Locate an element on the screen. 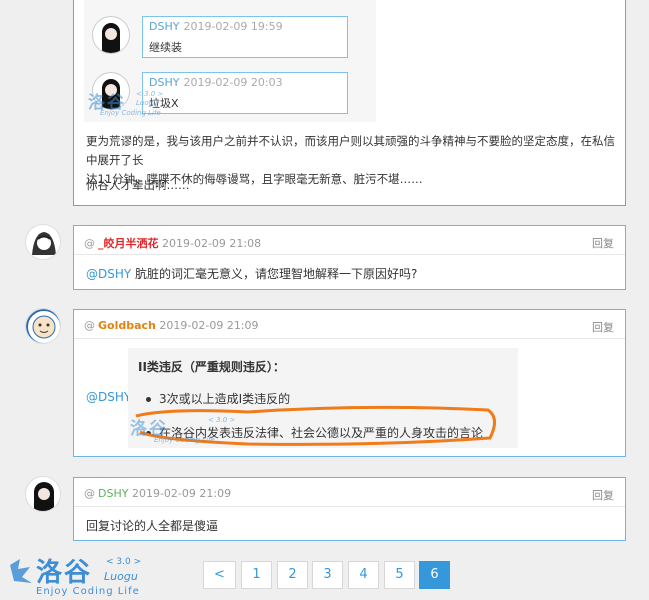  comment-body: 回复讨论的人全都是傻逼 is located at coordinates (152, 526).